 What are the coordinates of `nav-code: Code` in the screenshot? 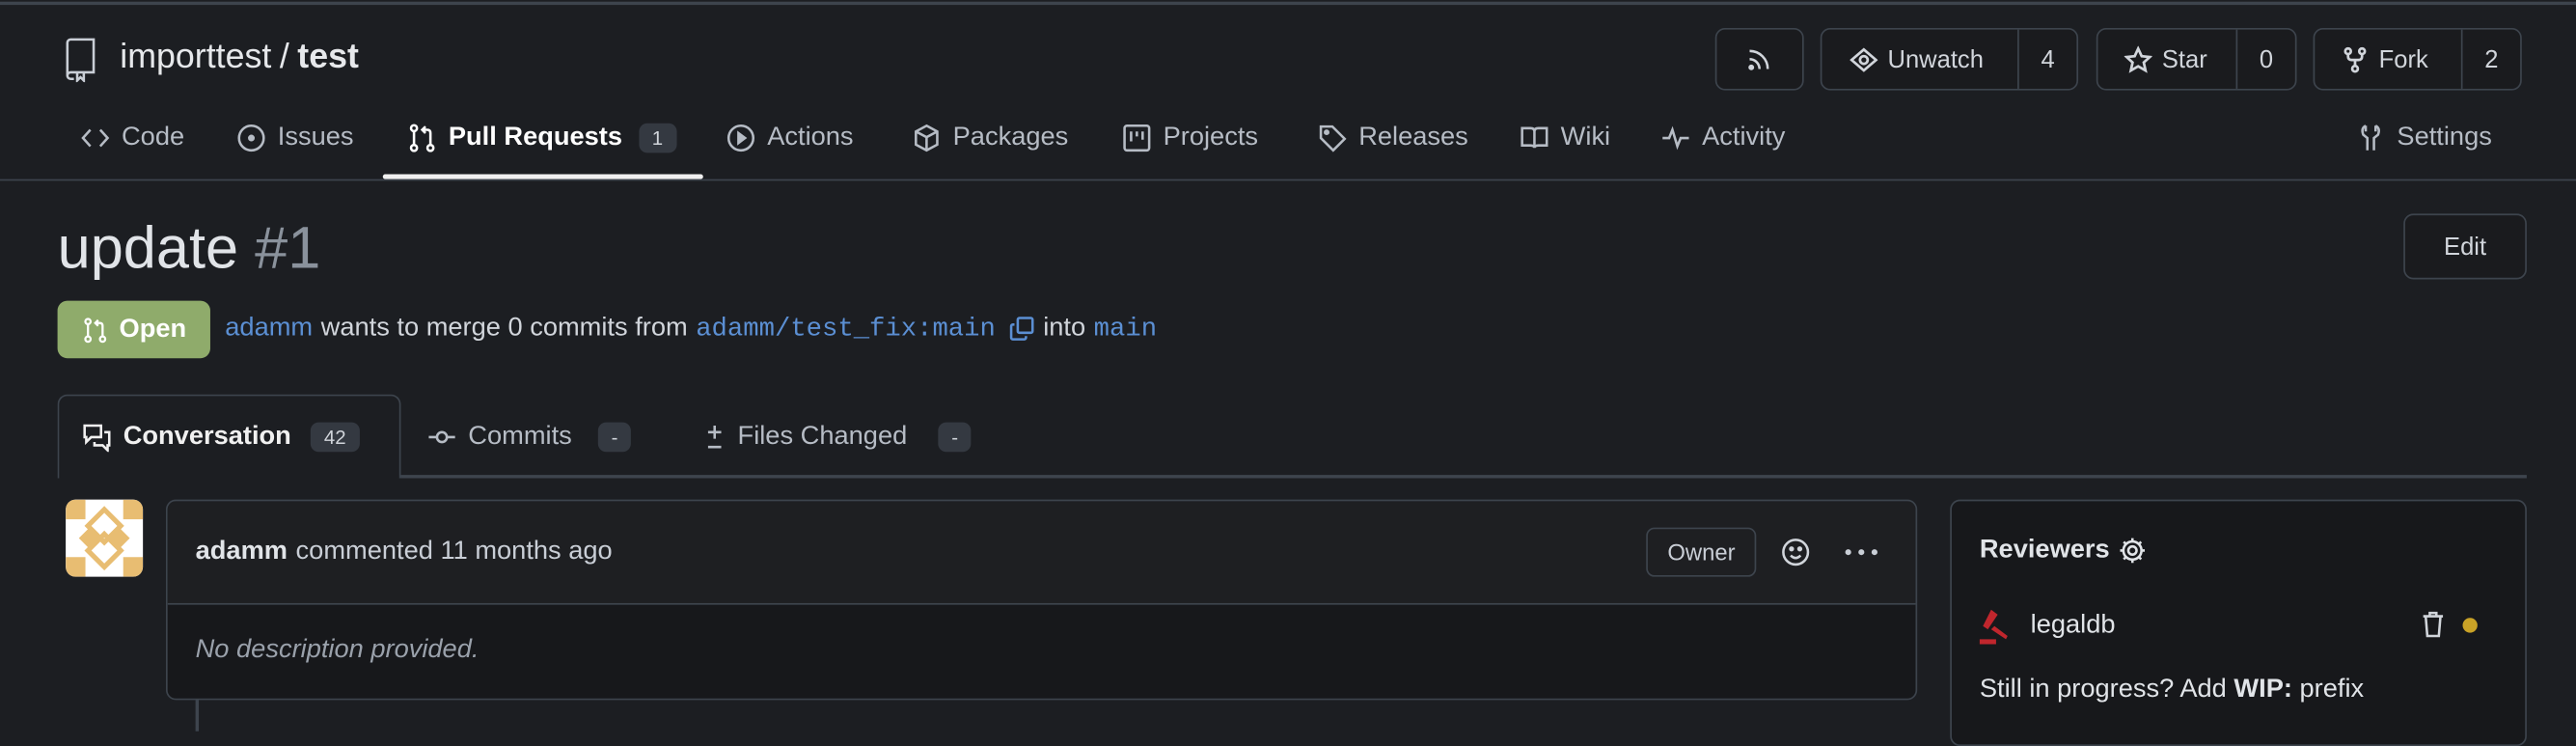 It's located at (132, 138).